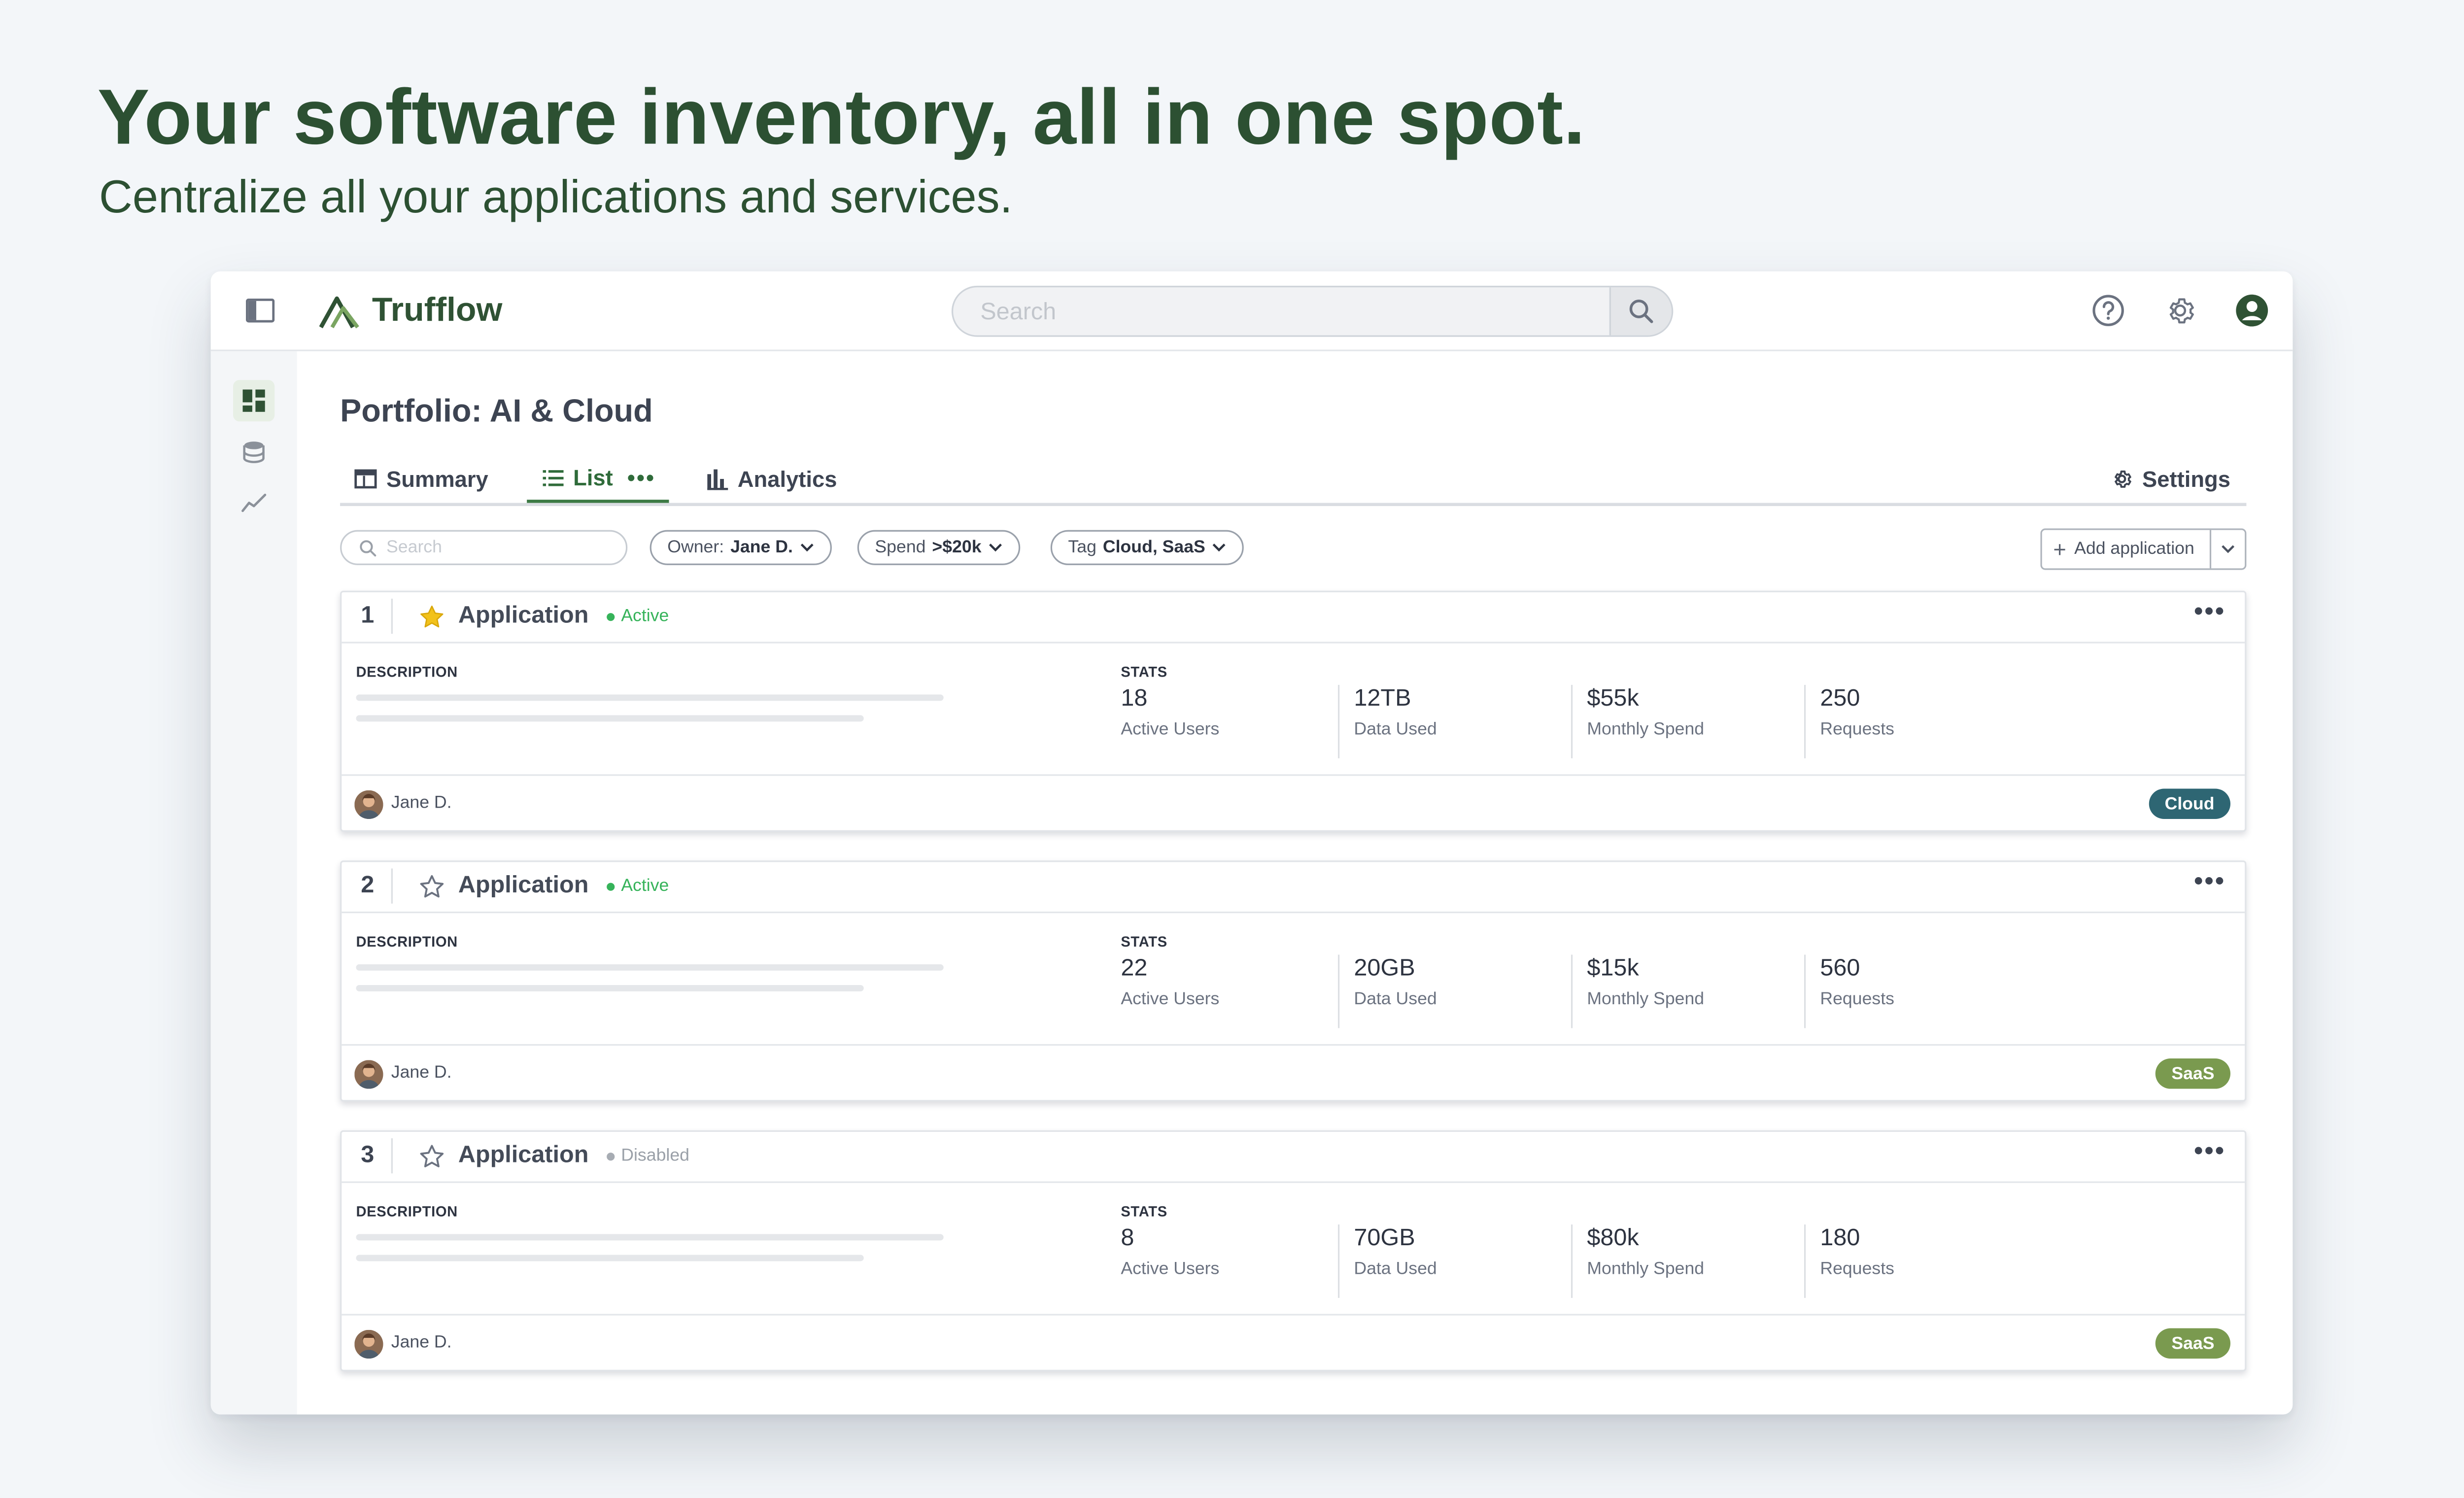 The image size is (2464, 1498). What do you see at coordinates (648, 1155) in the screenshot?
I see `status-badge: Disabled` at bounding box center [648, 1155].